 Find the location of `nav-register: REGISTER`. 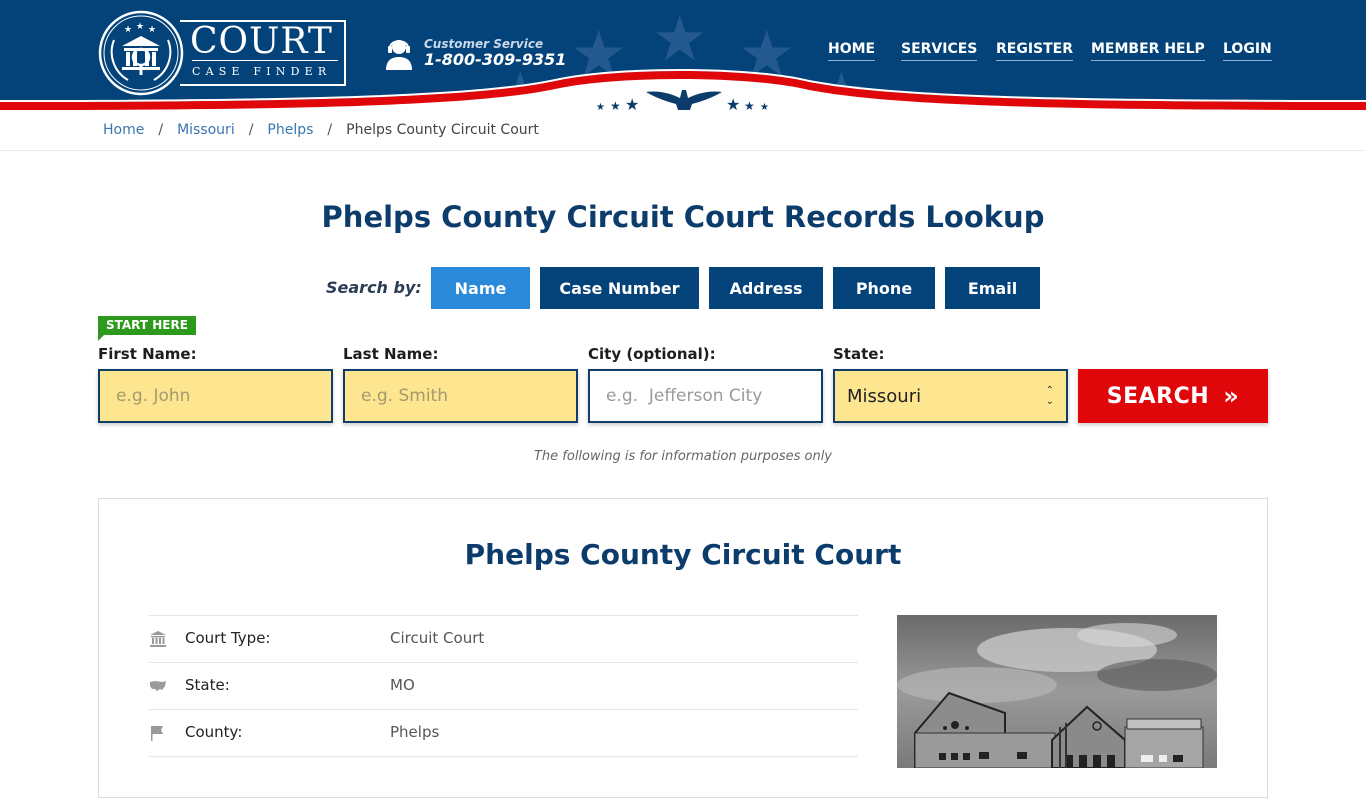

nav-register: REGISTER is located at coordinates (1035, 51).